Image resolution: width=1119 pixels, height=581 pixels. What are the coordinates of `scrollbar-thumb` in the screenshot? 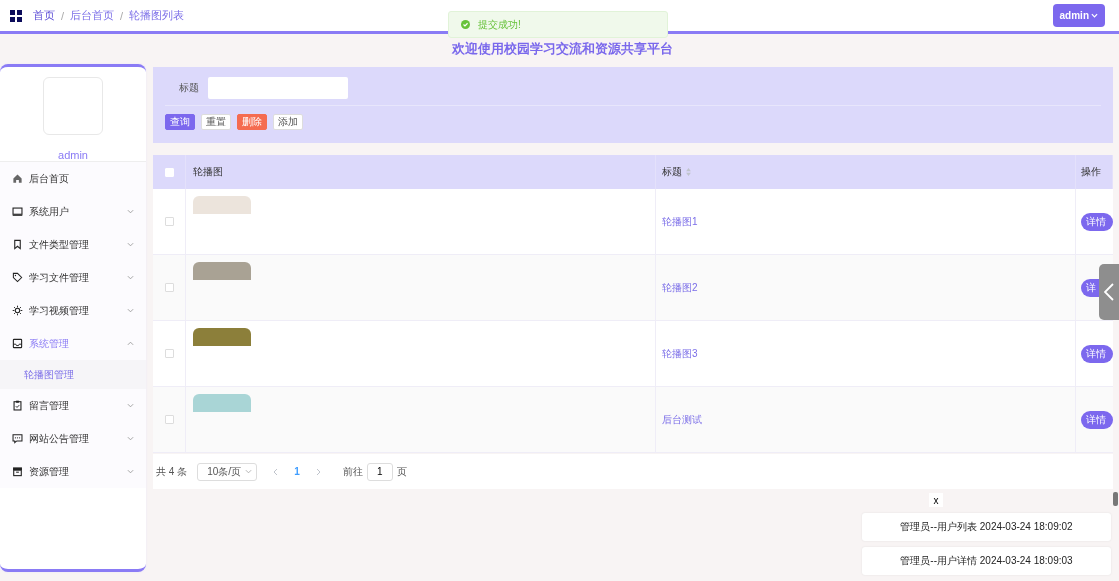 It's located at (1115, 499).